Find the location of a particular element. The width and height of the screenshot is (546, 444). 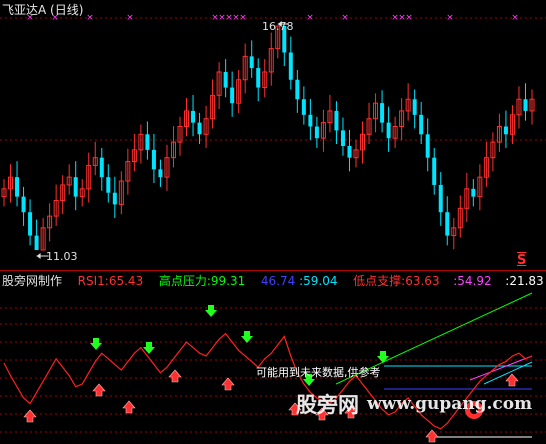

future-data-notice: 可能用到未来数据,供参考 is located at coordinates (318, 372).